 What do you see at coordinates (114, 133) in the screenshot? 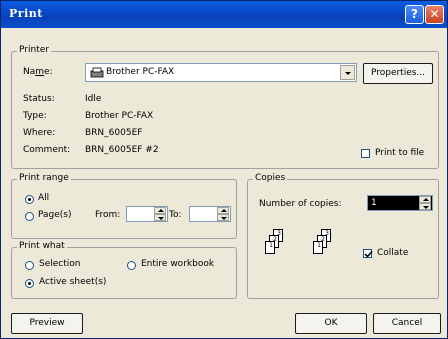
I see `where-value: BRN_6005EF` at bounding box center [114, 133].